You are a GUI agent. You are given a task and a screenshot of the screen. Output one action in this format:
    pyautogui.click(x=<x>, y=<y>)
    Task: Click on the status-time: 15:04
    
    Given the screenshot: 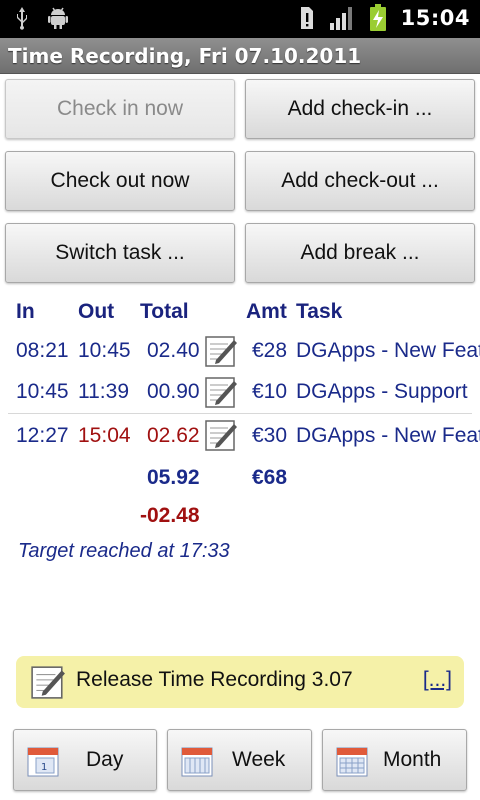 What is the action you would take?
    pyautogui.click(x=435, y=18)
    